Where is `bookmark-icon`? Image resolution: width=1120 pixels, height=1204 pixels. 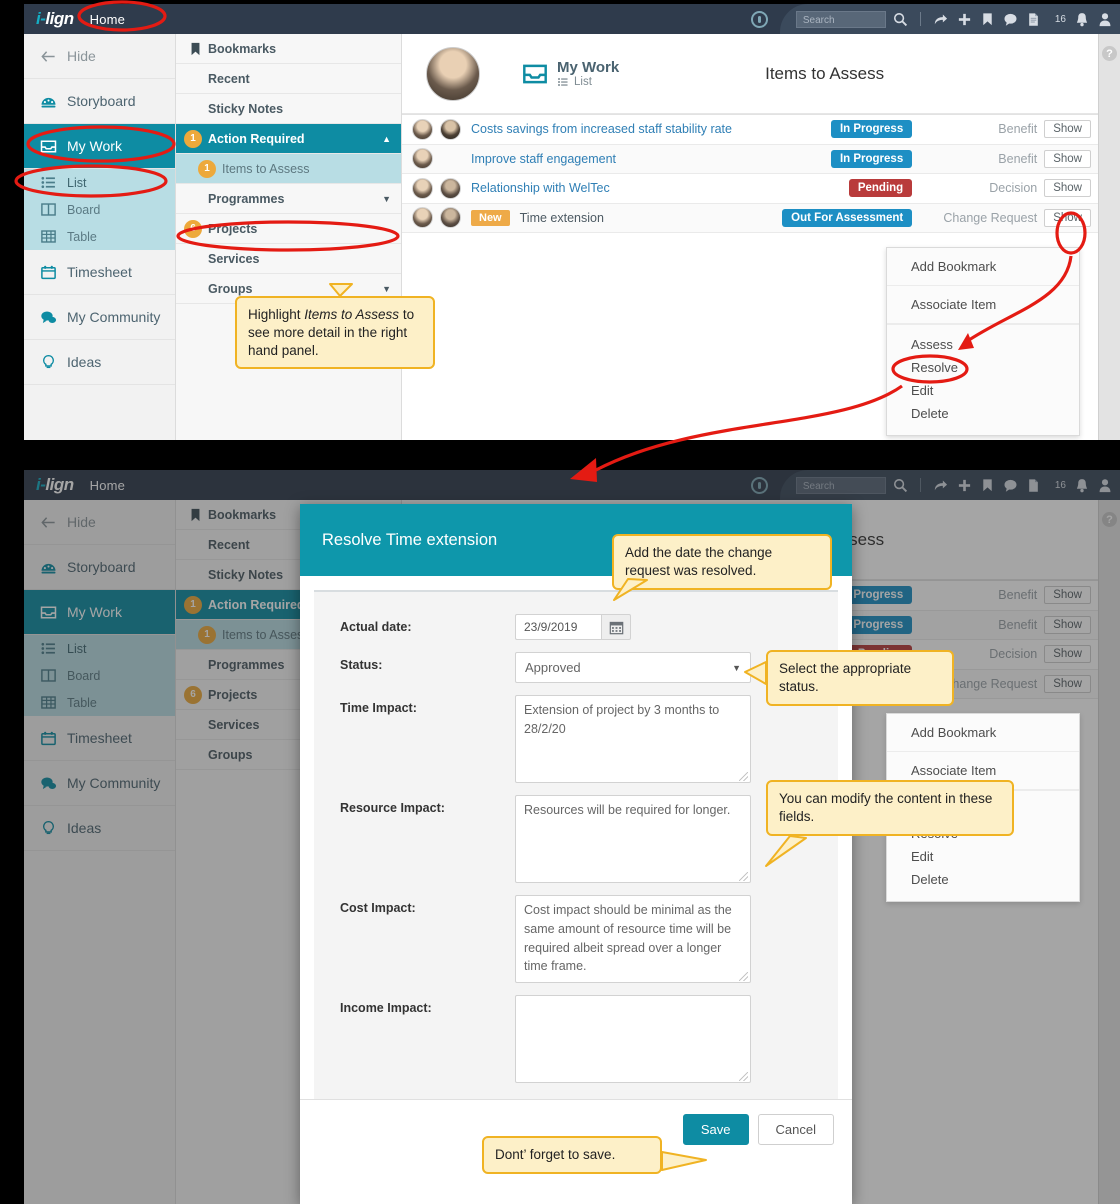 bookmark-icon is located at coordinates (987, 19).